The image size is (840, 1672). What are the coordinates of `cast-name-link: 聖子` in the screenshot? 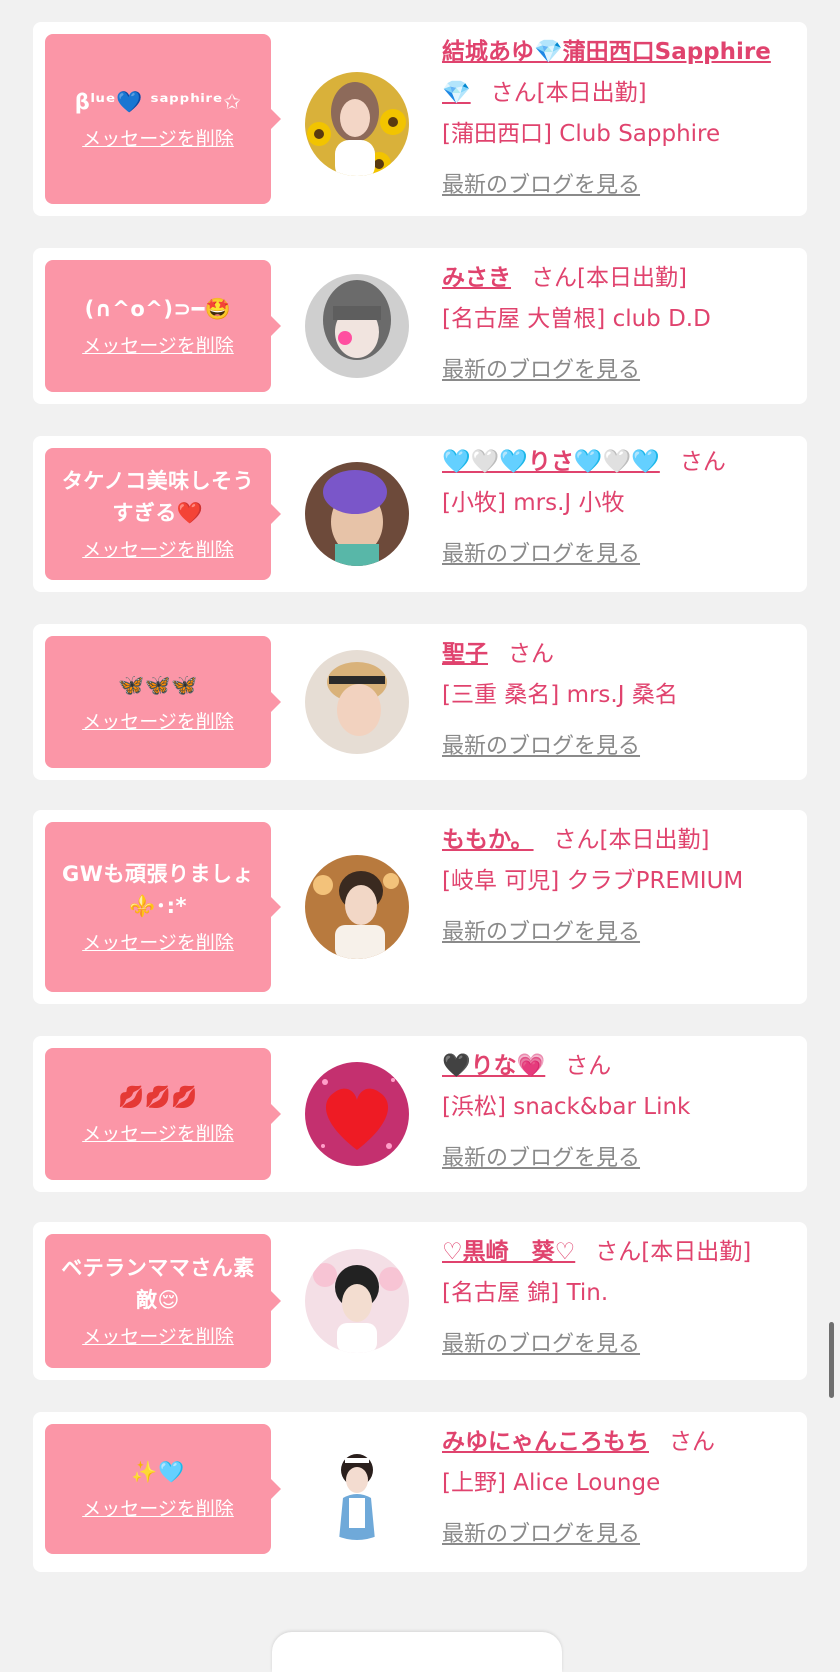 It's located at (465, 654).